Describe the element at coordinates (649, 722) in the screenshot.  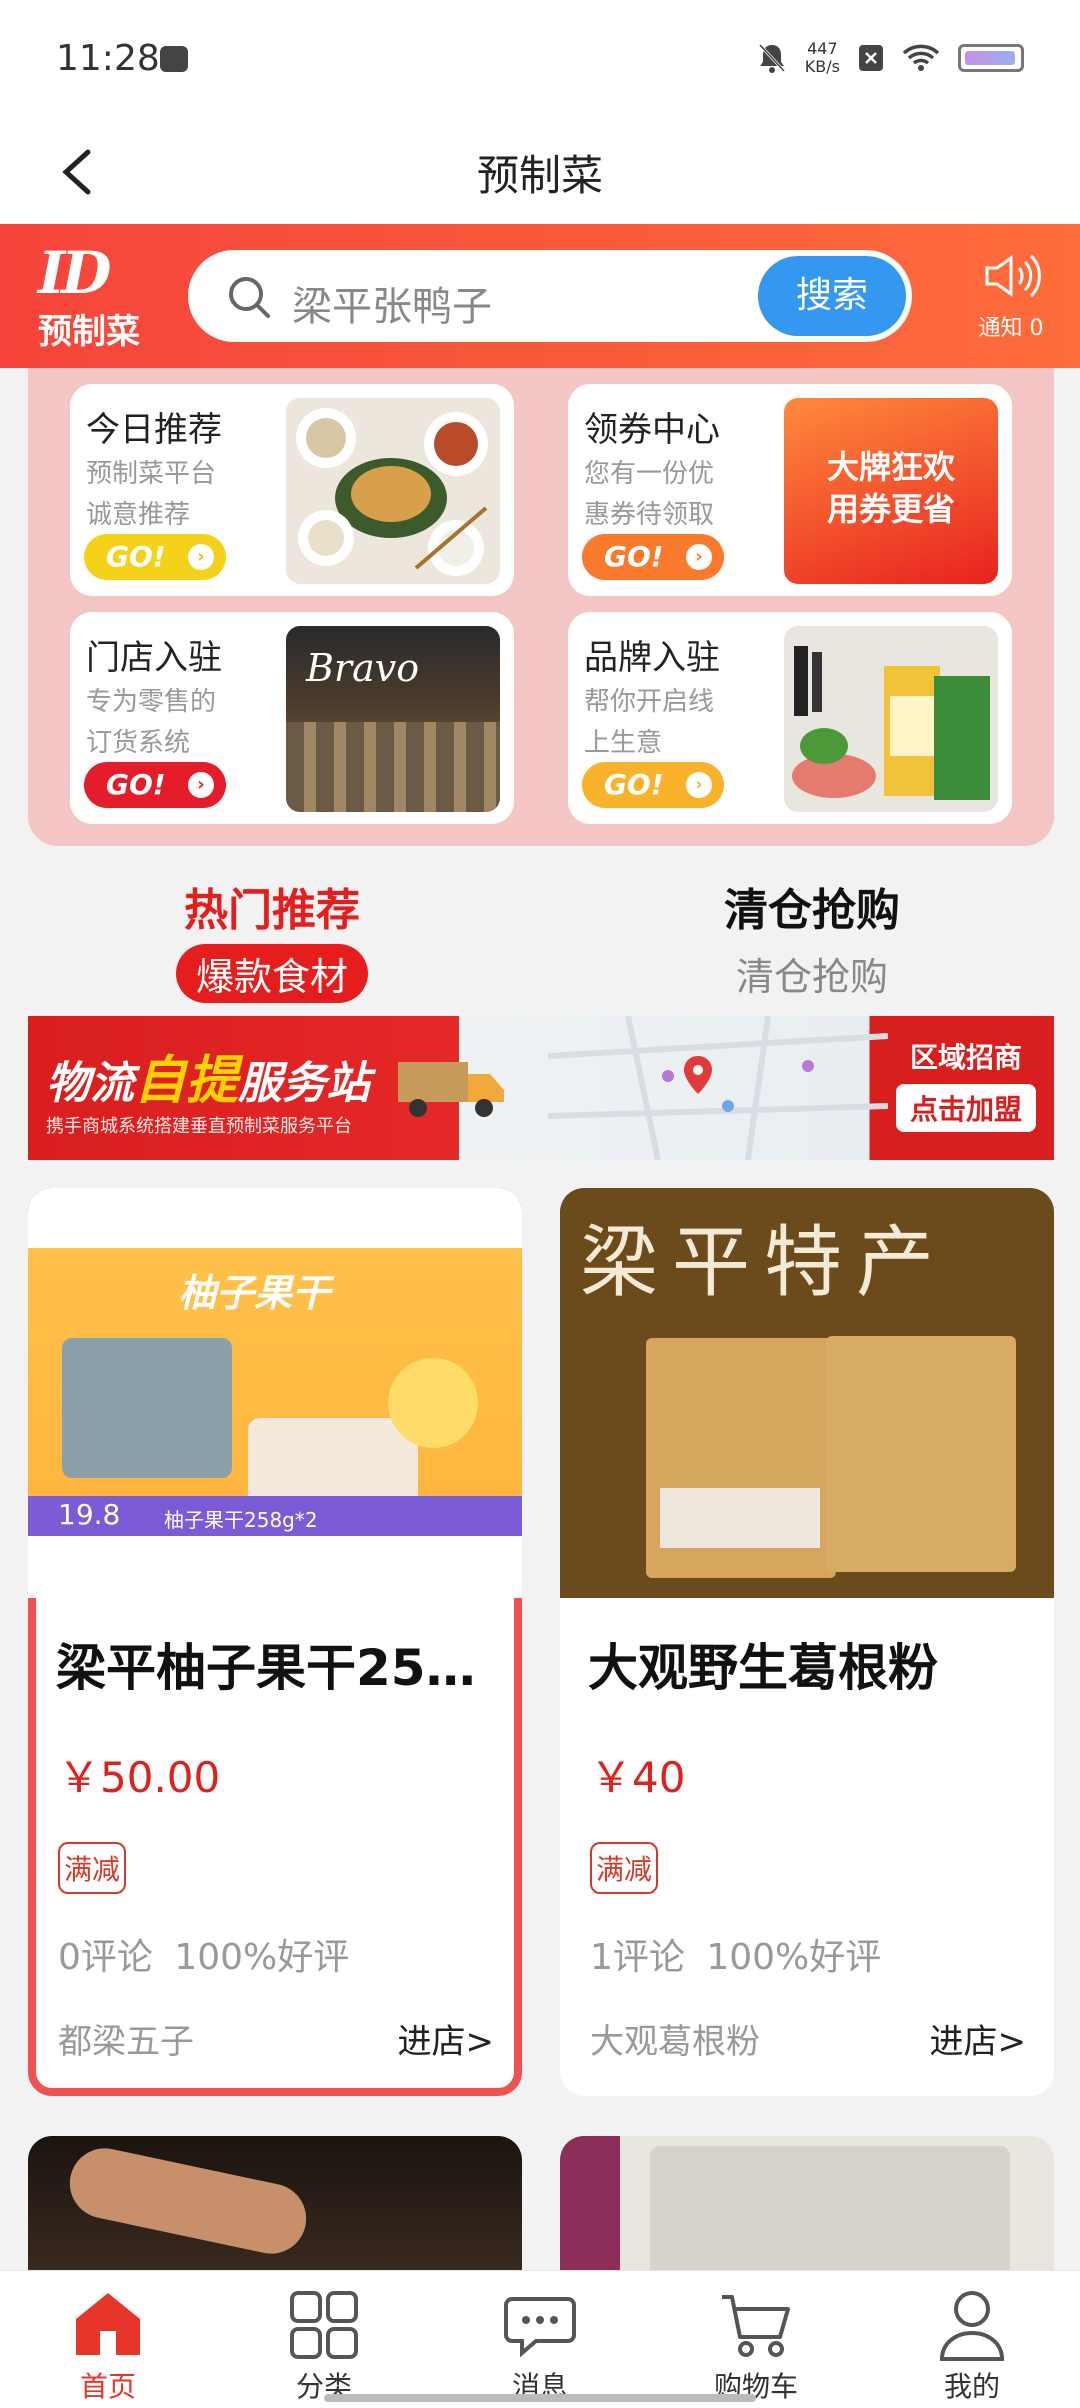
I see `feature-subtitle: 帮你开启线 上生意` at that location.